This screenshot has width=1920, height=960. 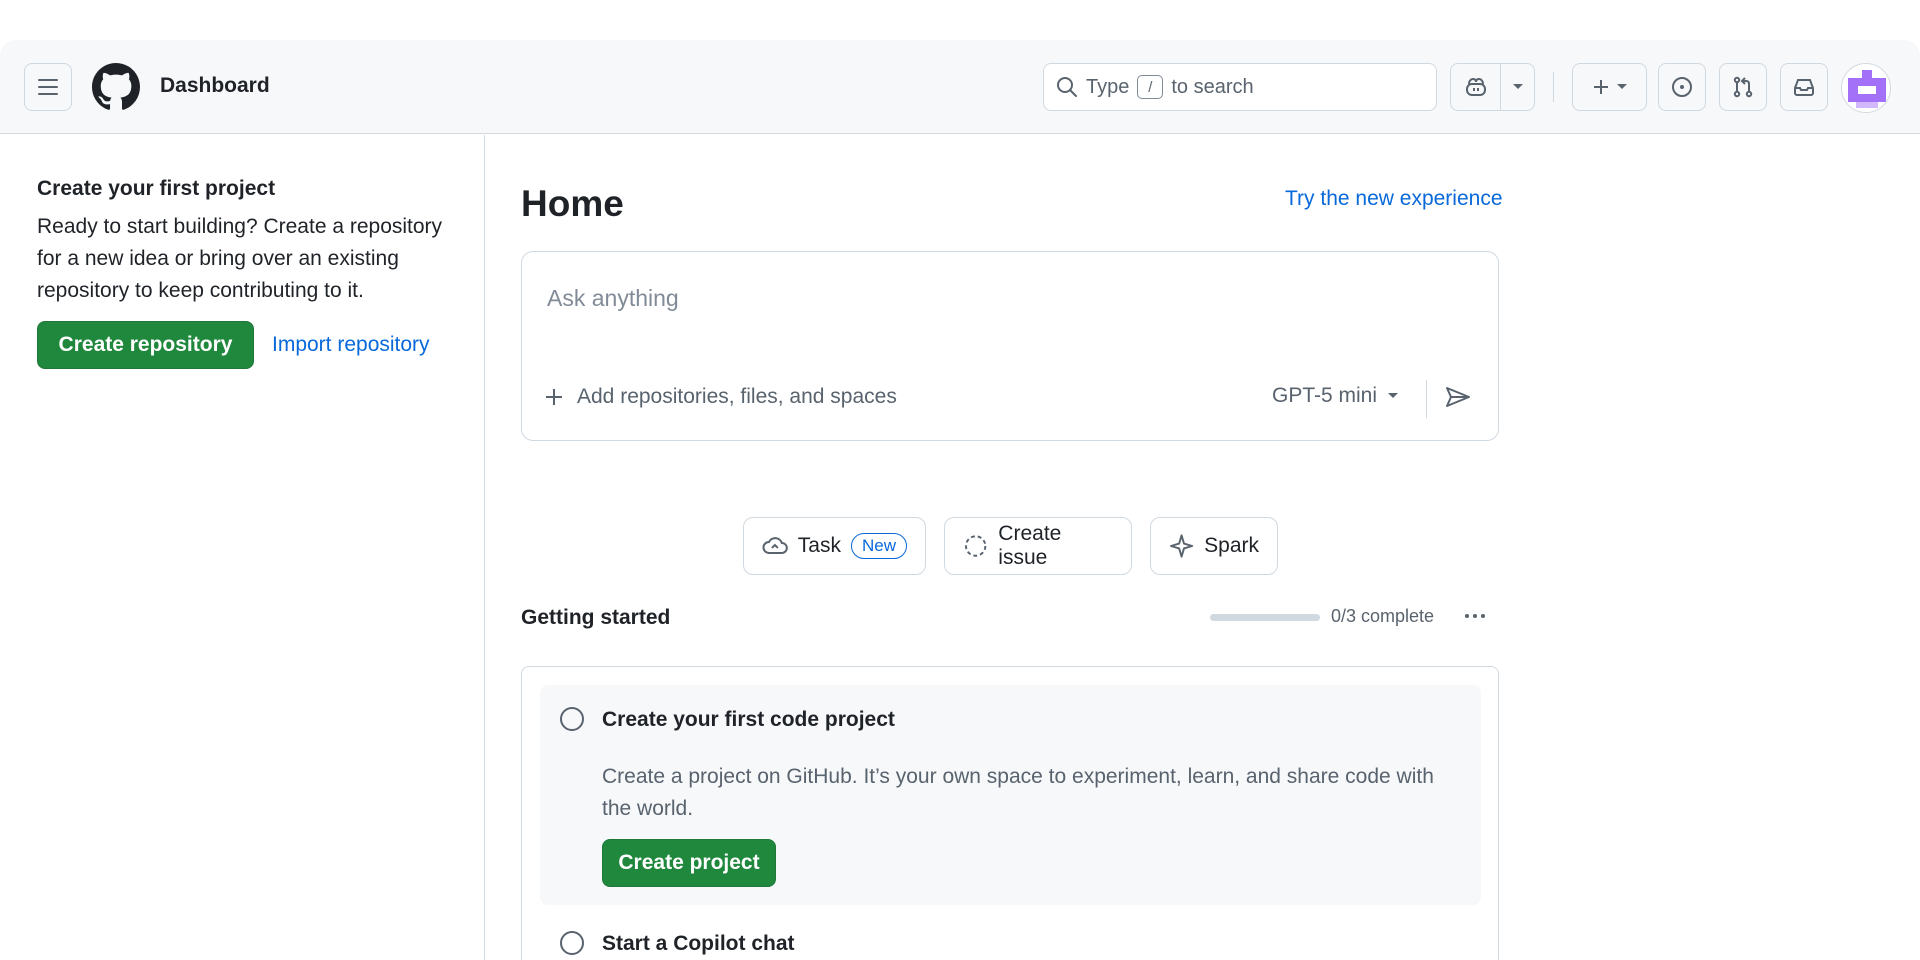 I want to click on ask-divider, so click(x=1426, y=399).